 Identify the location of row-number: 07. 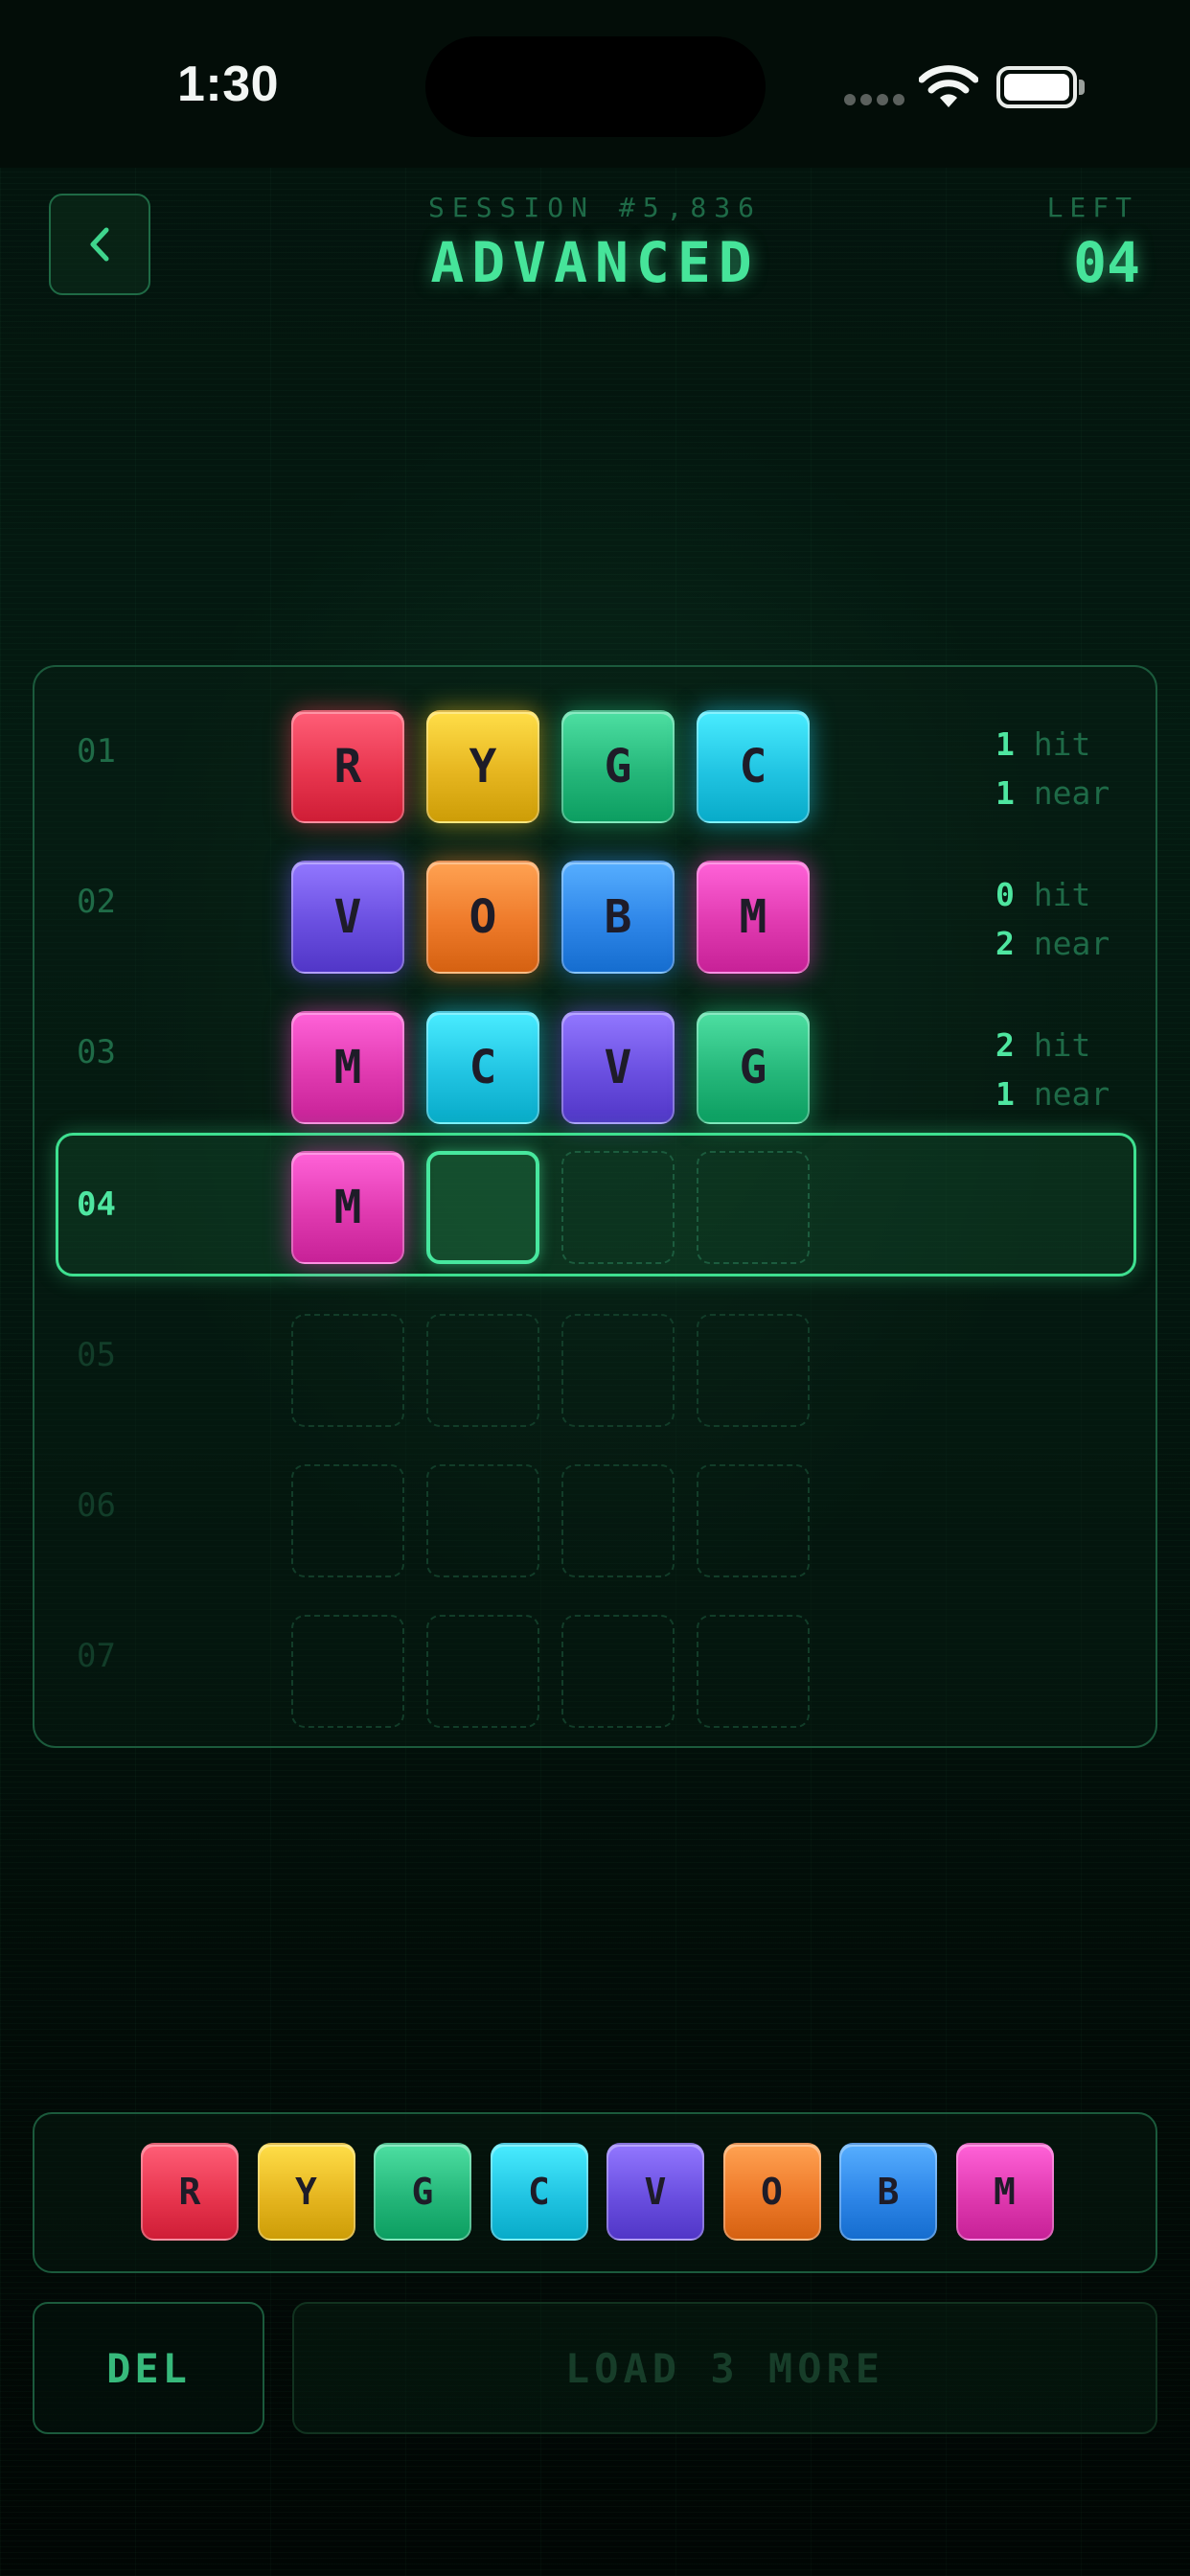
(97, 1656).